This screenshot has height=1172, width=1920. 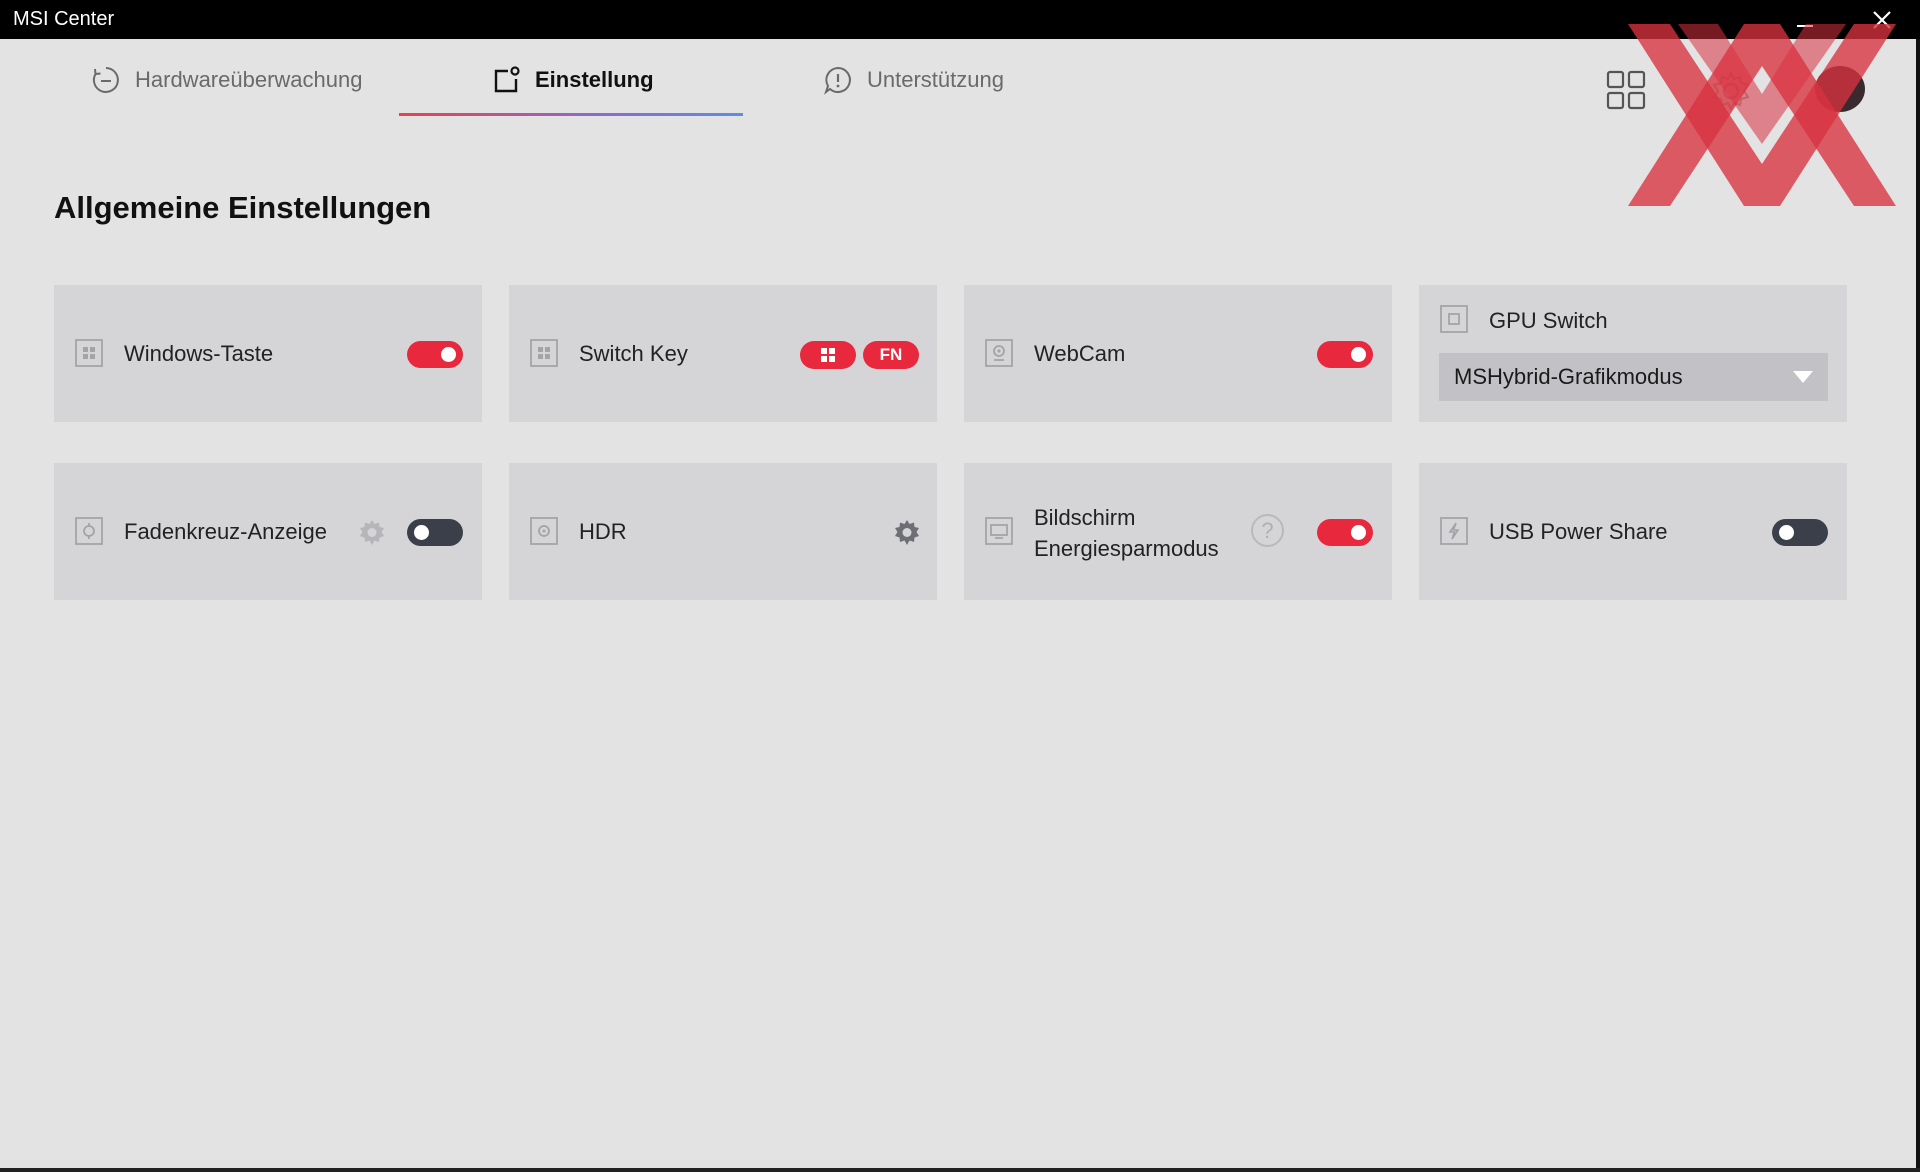 What do you see at coordinates (837, 80) in the screenshot?
I see `support-chat-icon` at bounding box center [837, 80].